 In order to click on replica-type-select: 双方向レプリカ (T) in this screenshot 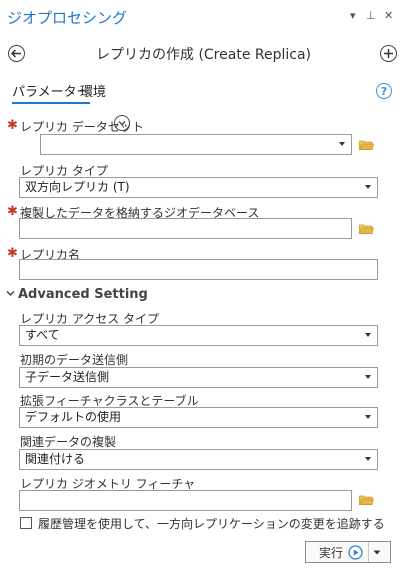, I will do `click(198, 187)`.